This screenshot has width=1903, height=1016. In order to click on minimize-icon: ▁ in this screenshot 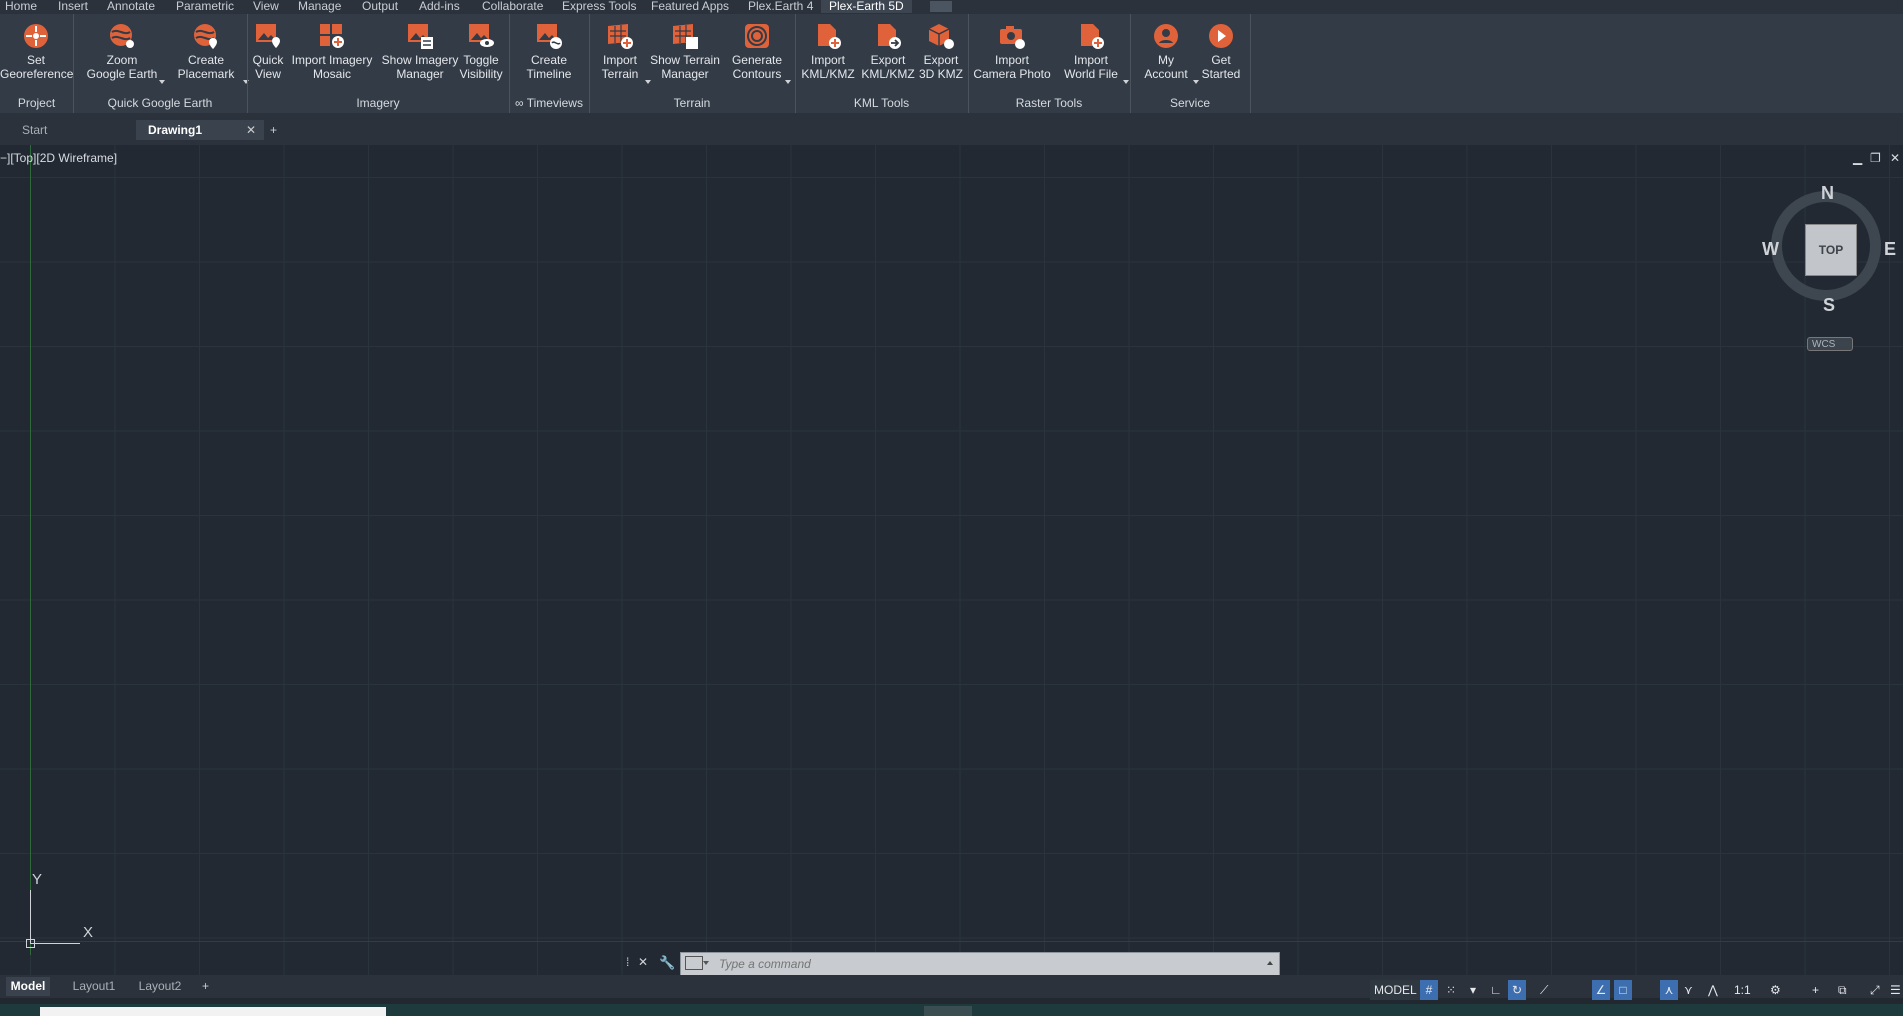, I will do `click(1857, 158)`.